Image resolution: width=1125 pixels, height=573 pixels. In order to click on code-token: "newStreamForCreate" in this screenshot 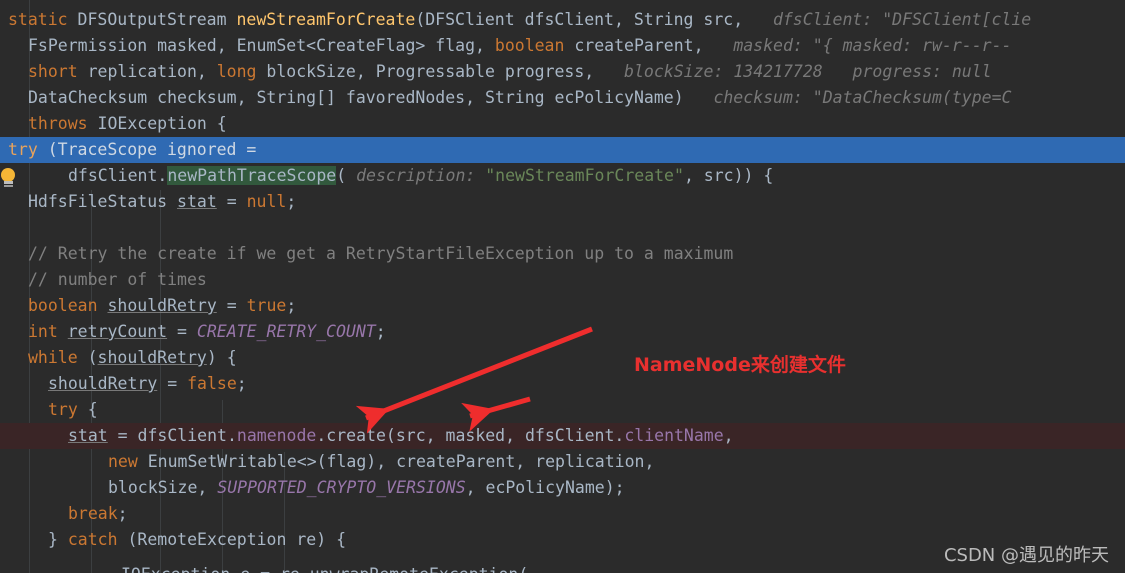, I will do `click(584, 175)`.